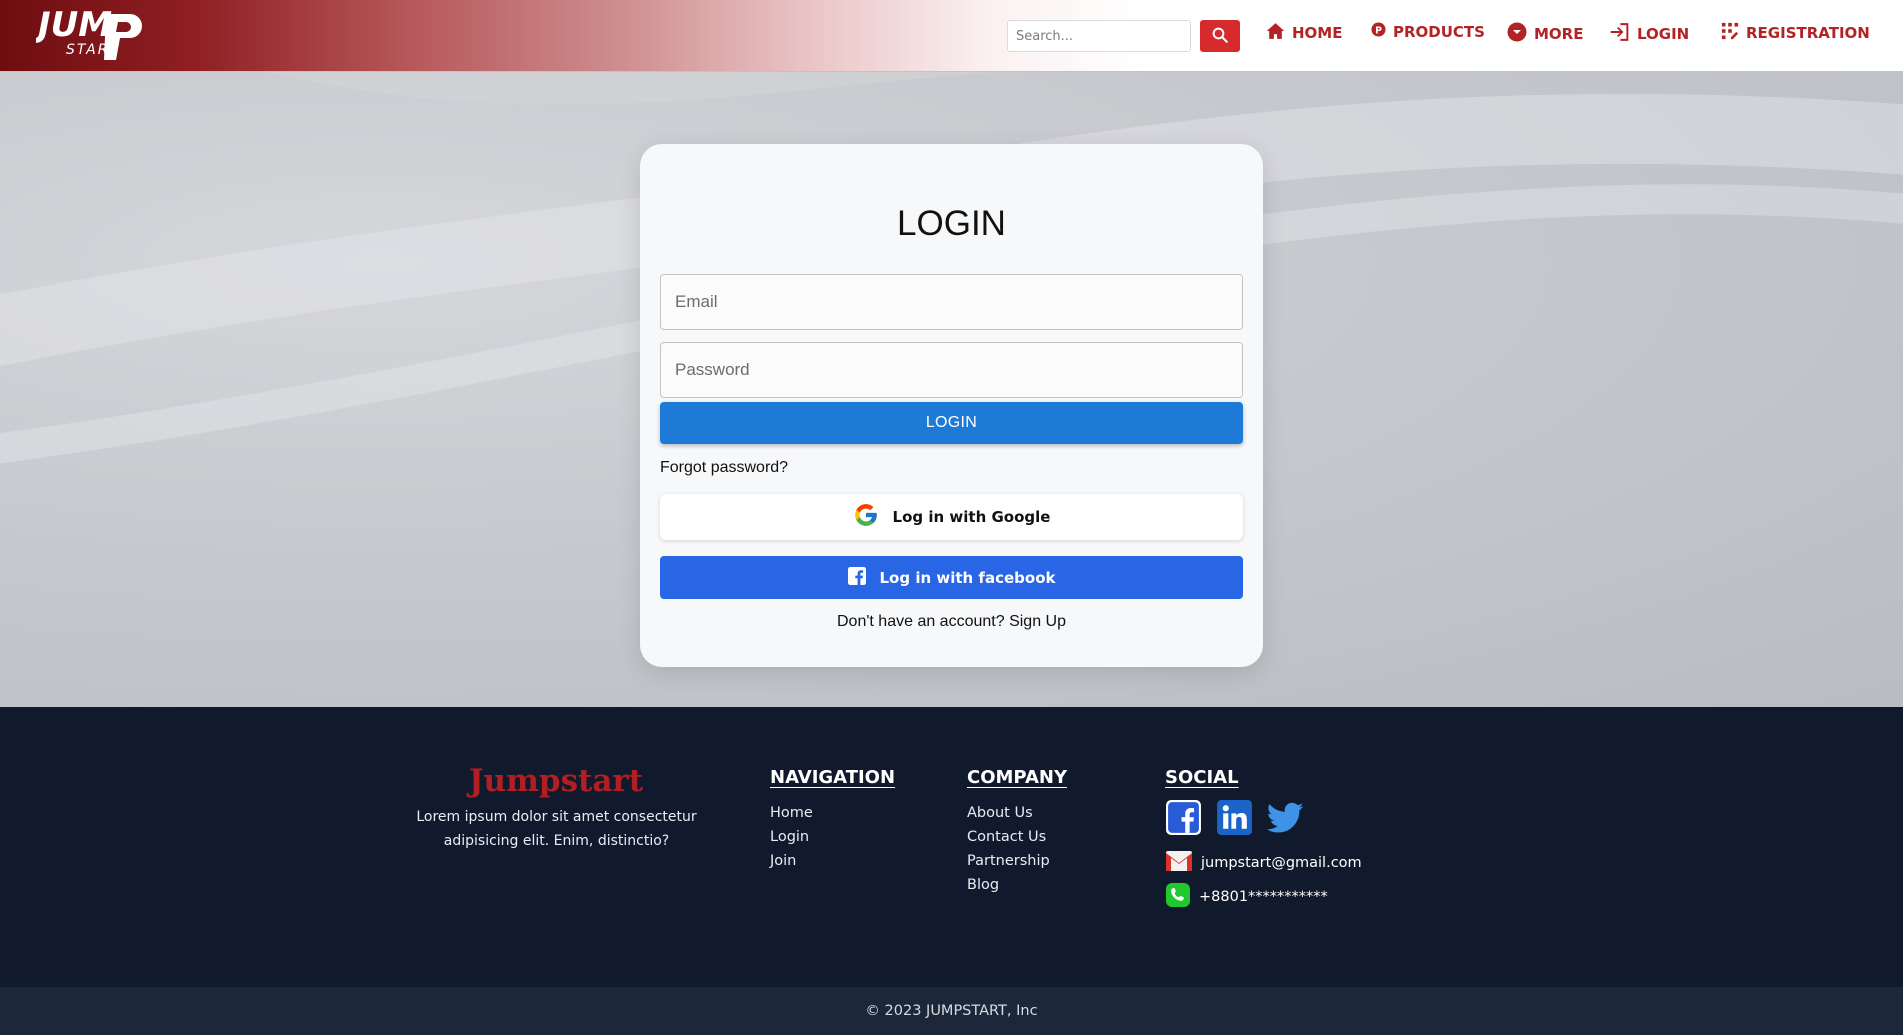 The width and height of the screenshot is (1903, 1035). What do you see at coordinates (967, 577) in the screenshot?
I see `facebook-button-label: Log in with facebook` at bounding box center [967, 577].